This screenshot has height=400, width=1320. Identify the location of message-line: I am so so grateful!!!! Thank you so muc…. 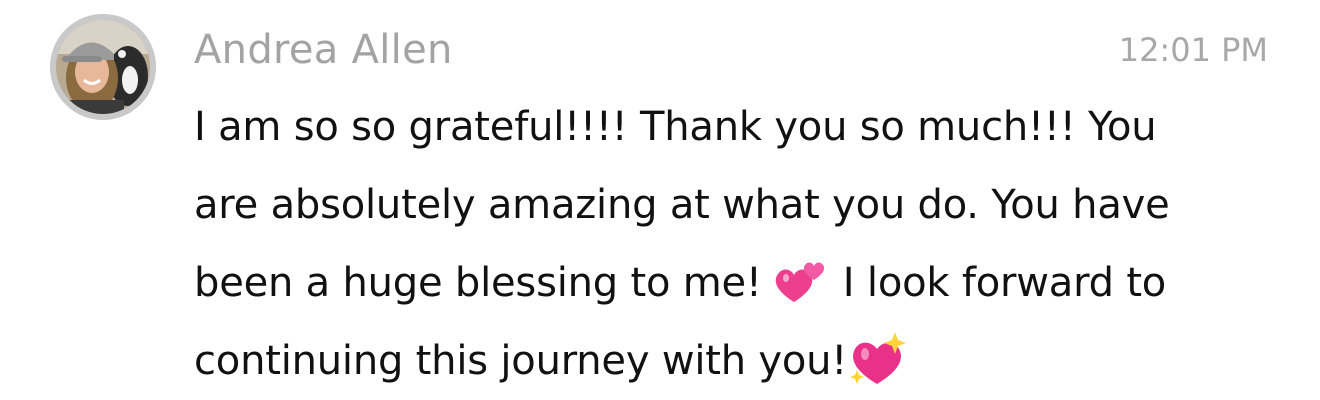
(675, 127).